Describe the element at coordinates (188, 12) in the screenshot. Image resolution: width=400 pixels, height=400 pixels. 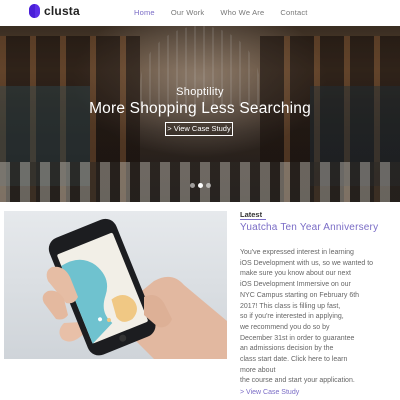
I see `nav-our-work: Our Work` at that location.